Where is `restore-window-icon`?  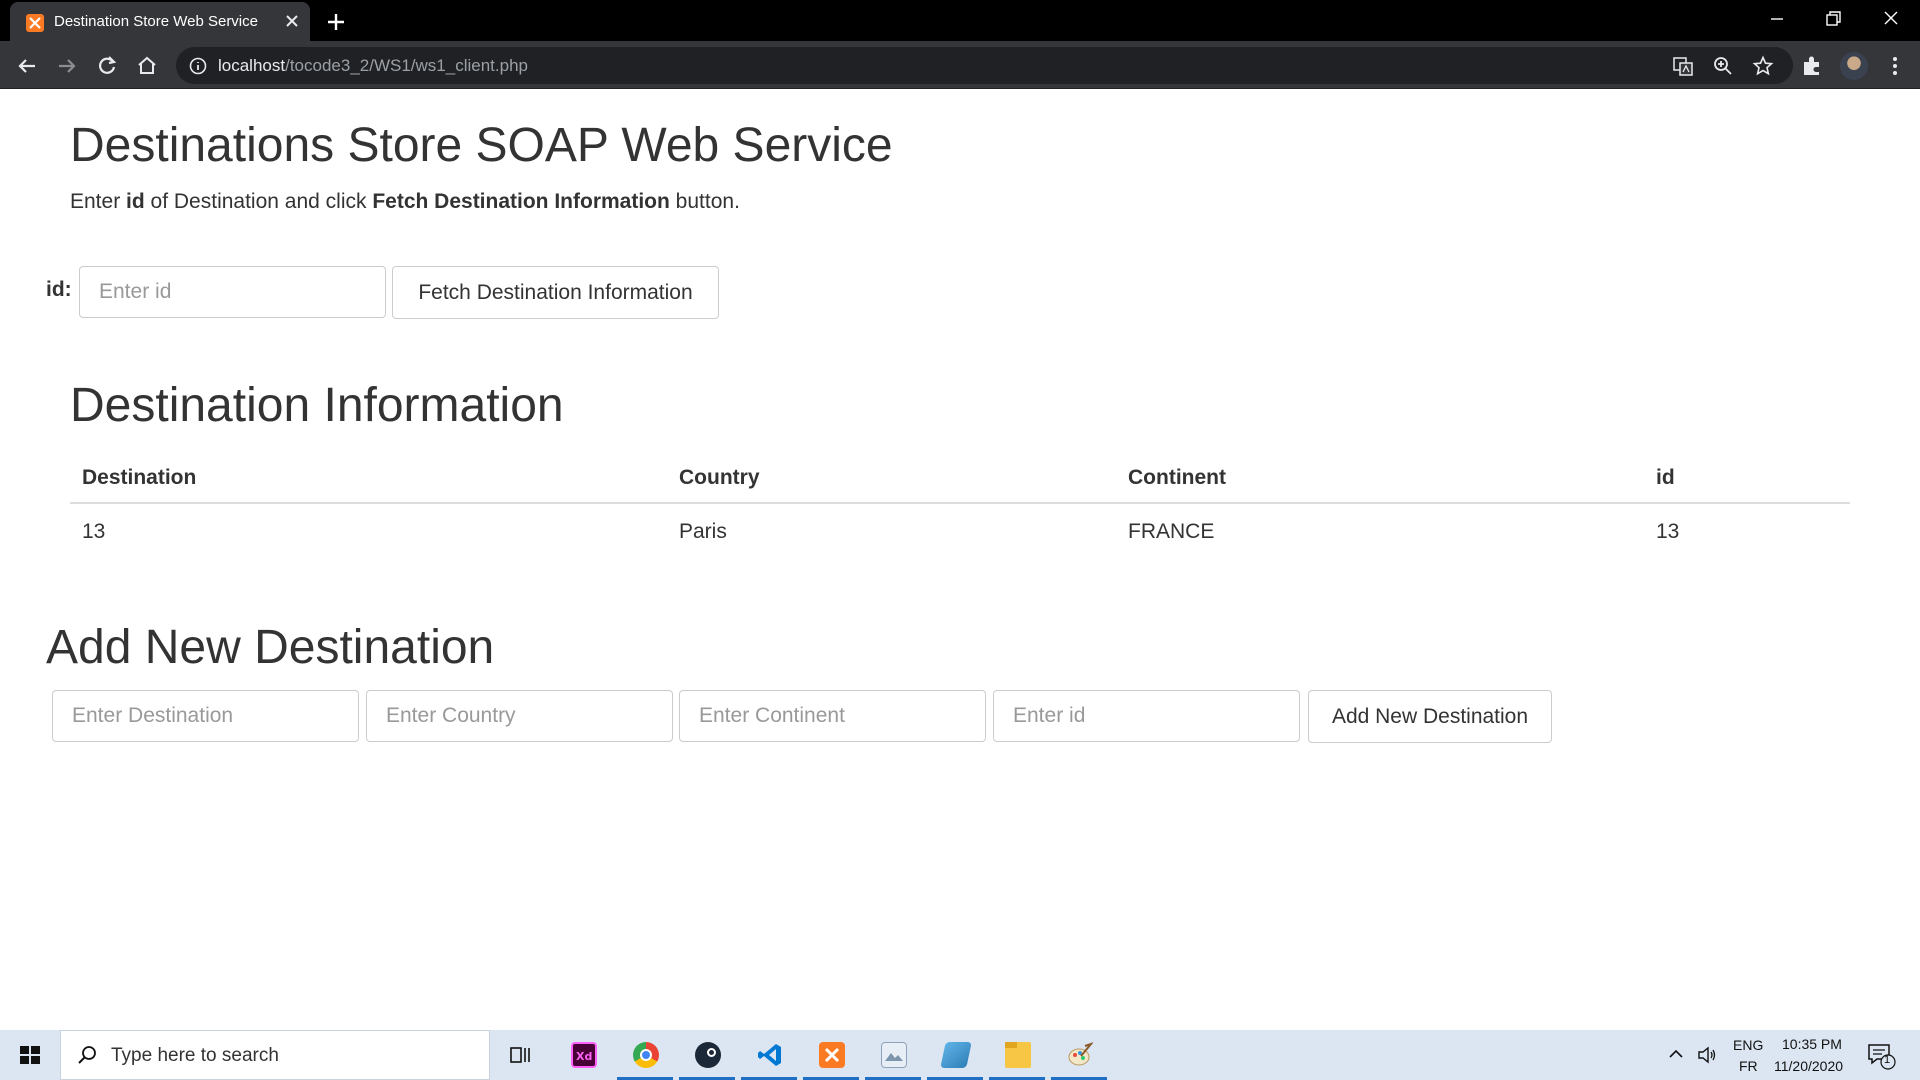 restore-window-icon is located at coordinates (1833, 21).